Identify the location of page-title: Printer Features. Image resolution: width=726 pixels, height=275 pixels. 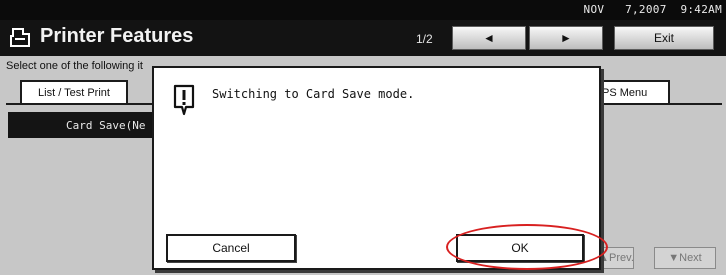
(117, 36).